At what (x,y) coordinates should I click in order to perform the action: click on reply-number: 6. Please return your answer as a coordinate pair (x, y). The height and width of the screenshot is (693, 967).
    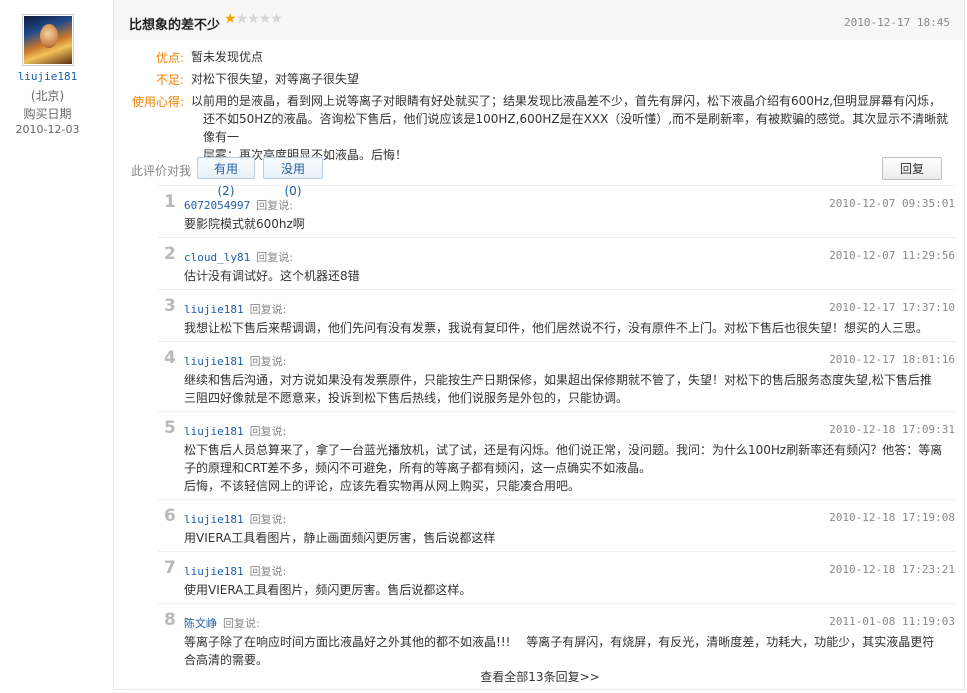
    Looking at the image, I should click on (170, 516).